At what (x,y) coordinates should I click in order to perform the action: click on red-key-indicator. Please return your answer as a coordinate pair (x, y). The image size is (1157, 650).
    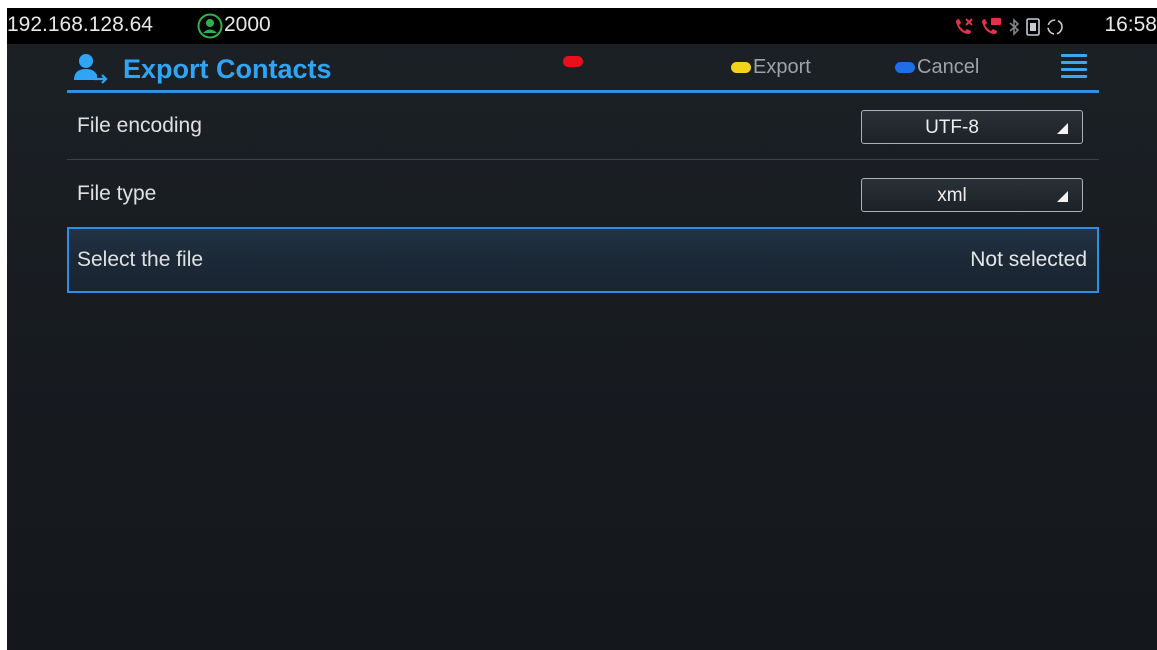
    Looking at the image, I should click on (573, 61).